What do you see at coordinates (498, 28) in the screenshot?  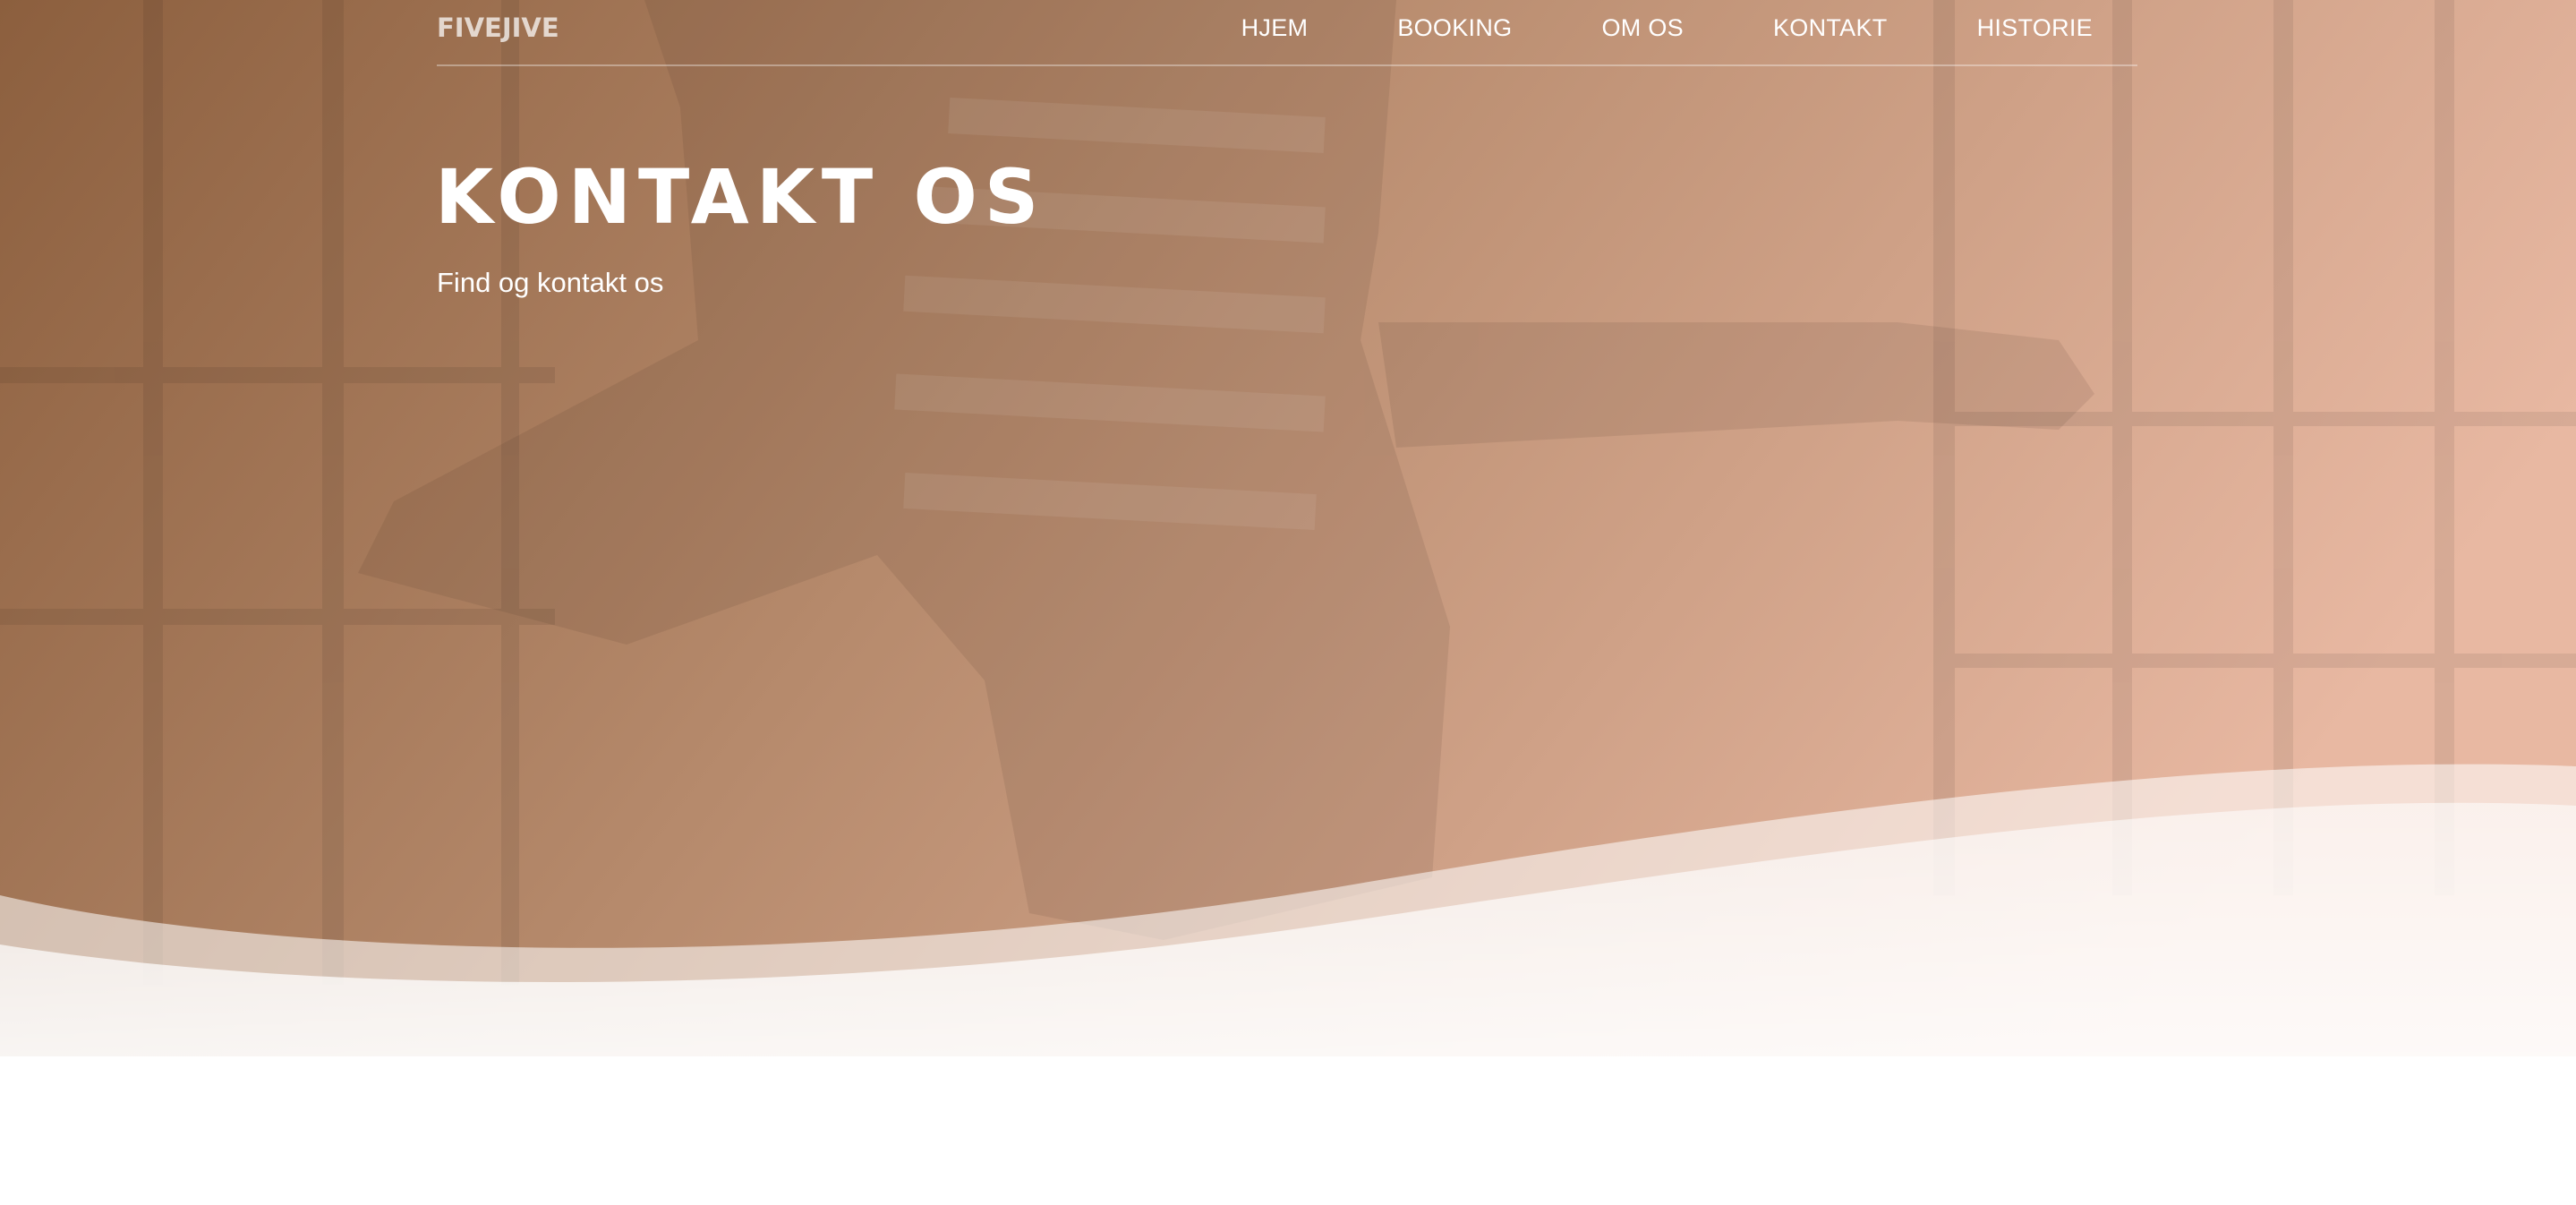 I see `brand-logo-link: FIVEJIVE` at bounding box center [498, 28].